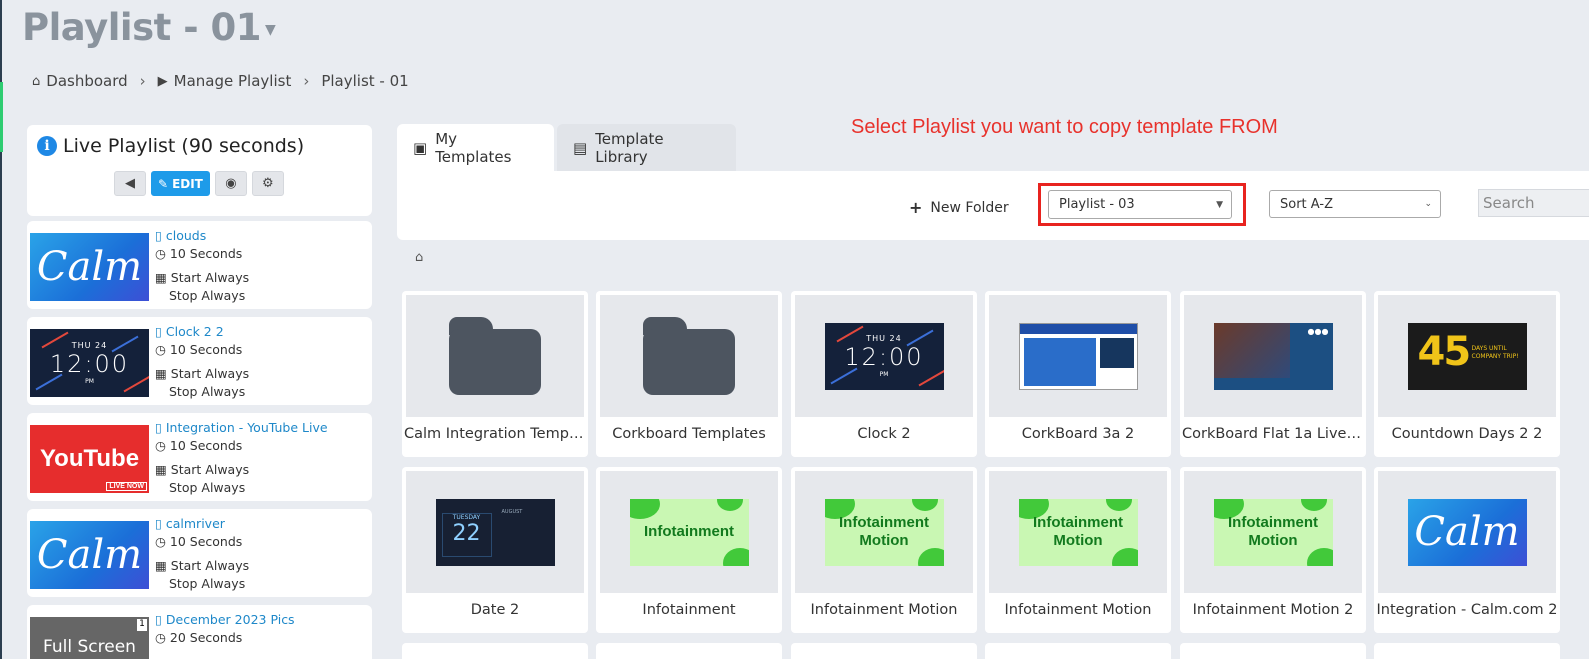  What do you see at coordinates (959, 207) in the screenshot?
I see `new-folder-button: + New Folder` at bounding box center [959, 207].